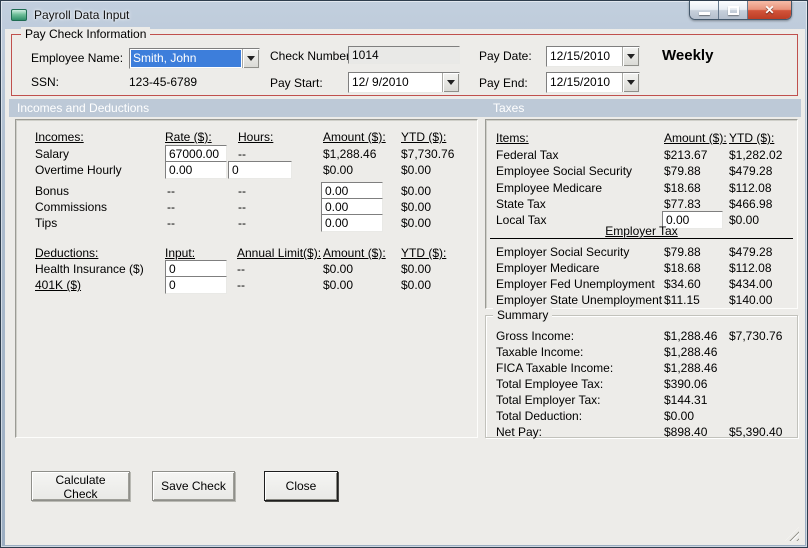 The height and width of the screenshot is (548, 808). I want to click on ytd-value: $5,390.40, so click(756, 432).